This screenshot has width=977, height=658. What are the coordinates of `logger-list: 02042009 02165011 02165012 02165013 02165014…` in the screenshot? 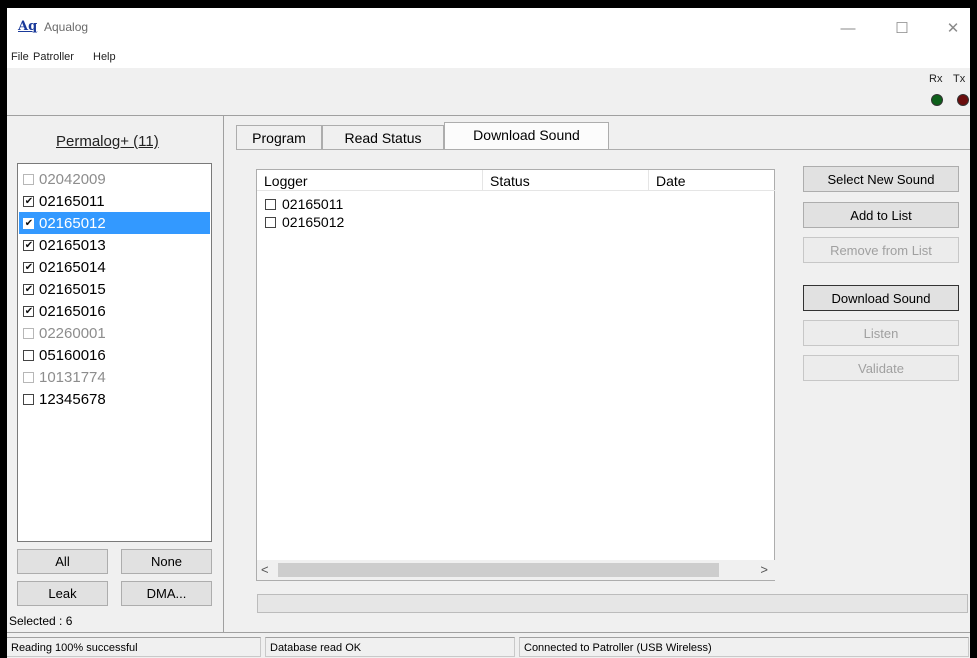 It's located at (114, 352).